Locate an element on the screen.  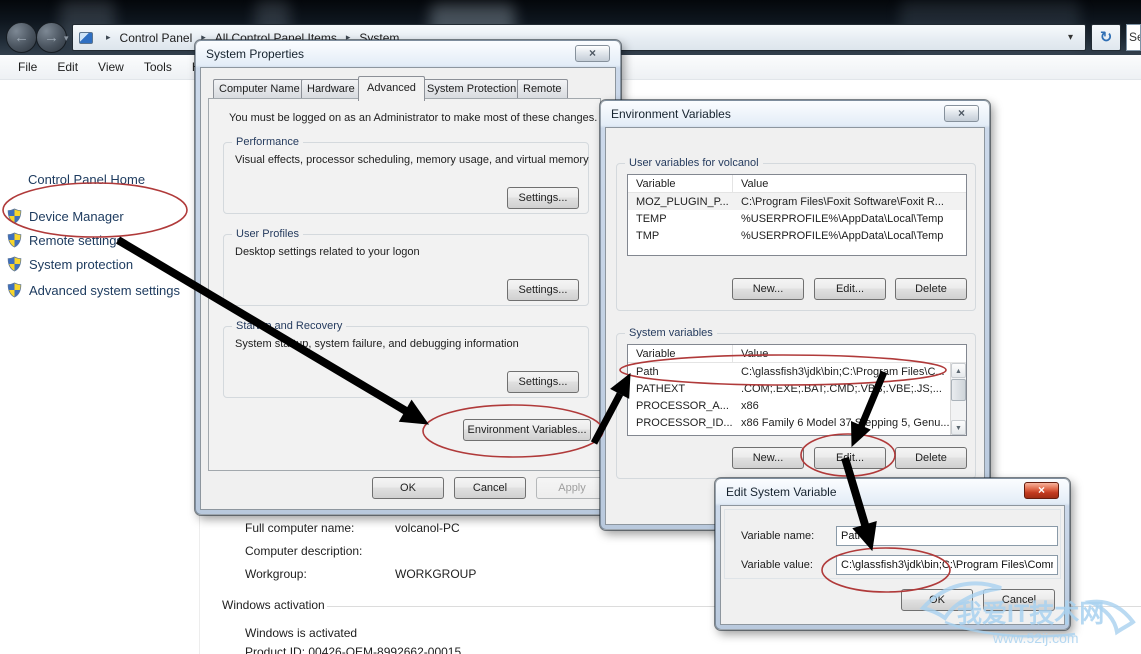
variable-value-label: Variable value: is located at coordinates (777, 565).